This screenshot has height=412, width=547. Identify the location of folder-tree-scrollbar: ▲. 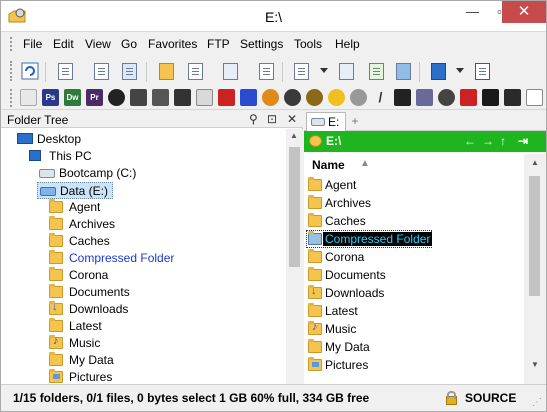
(294, 256).